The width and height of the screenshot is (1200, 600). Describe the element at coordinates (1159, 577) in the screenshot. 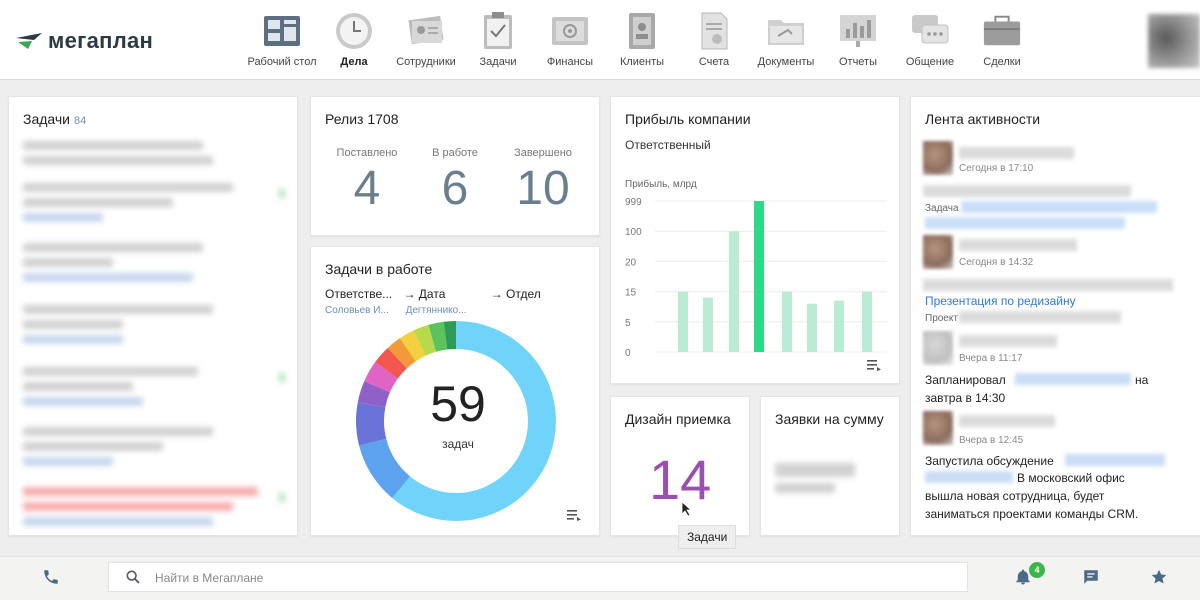

I see `star-icon` at that location.